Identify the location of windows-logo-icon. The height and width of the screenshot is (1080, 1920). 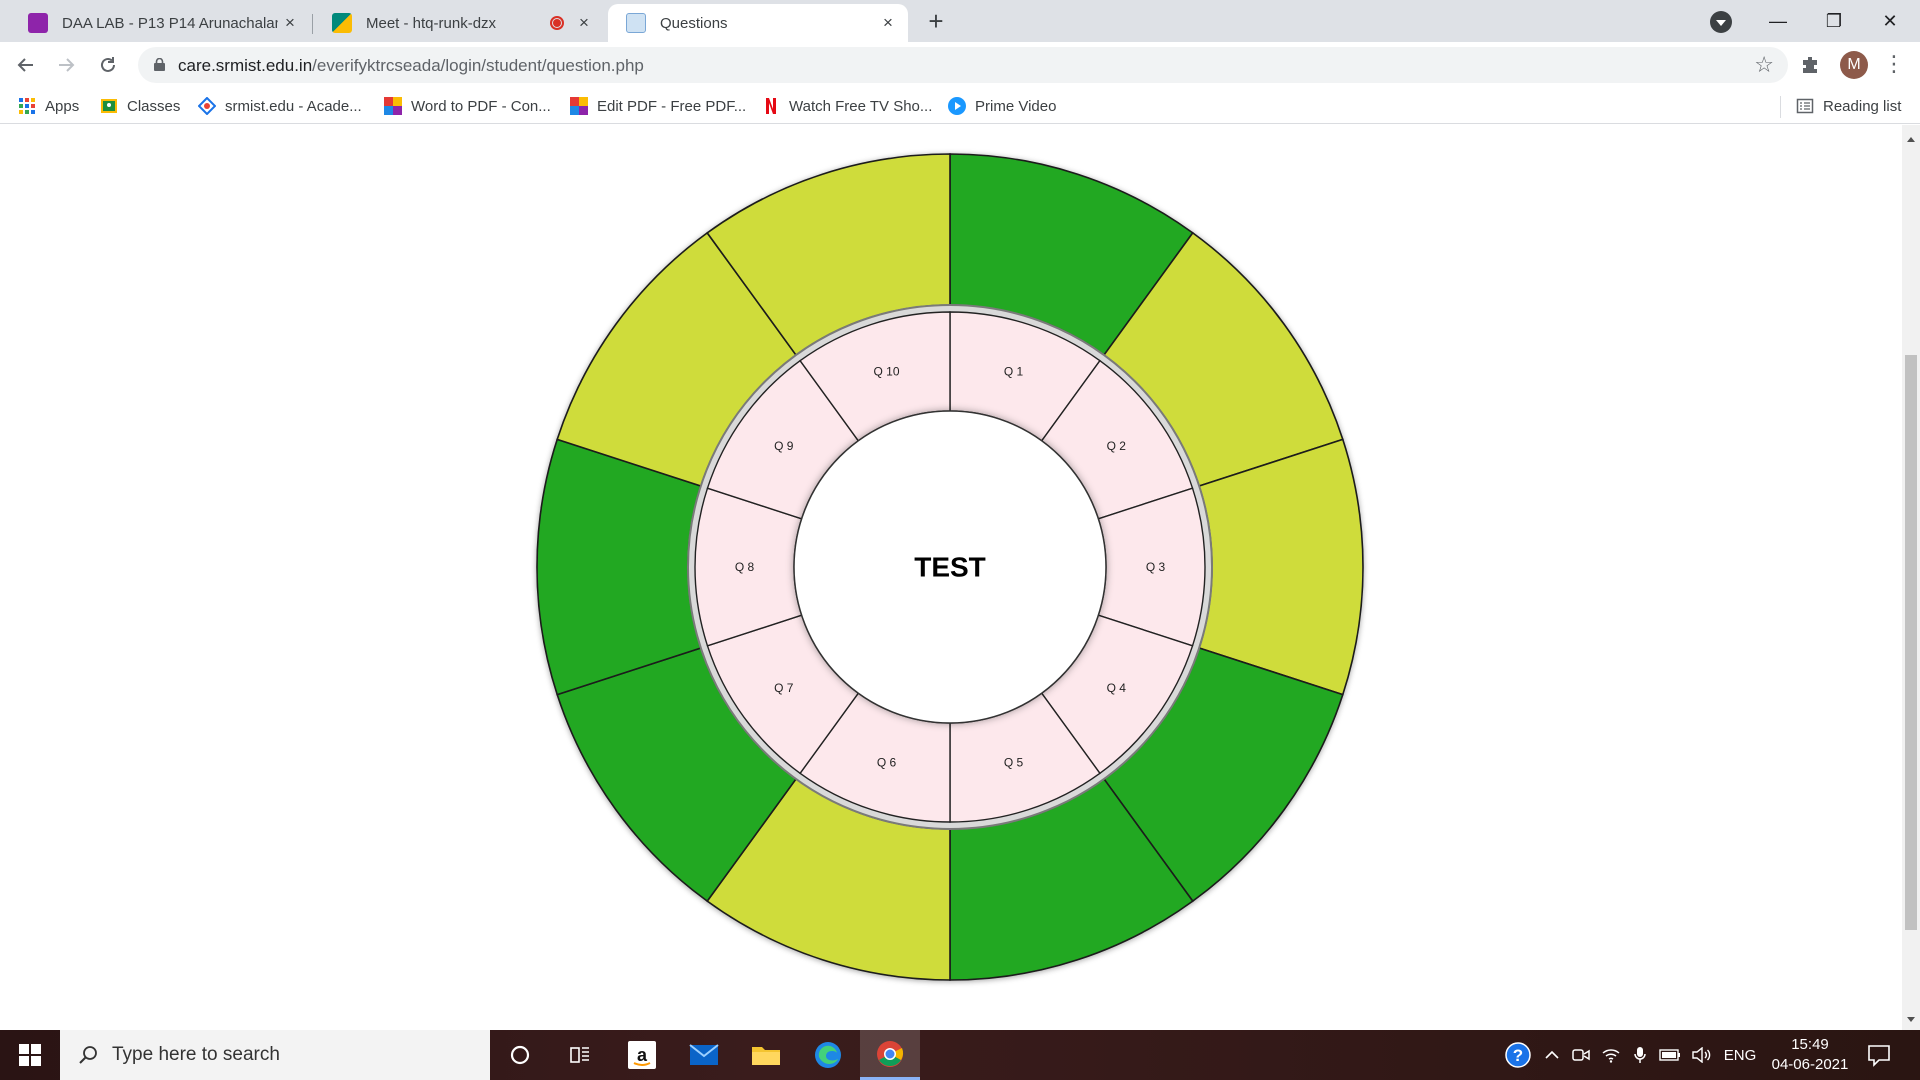
(30, 1055).